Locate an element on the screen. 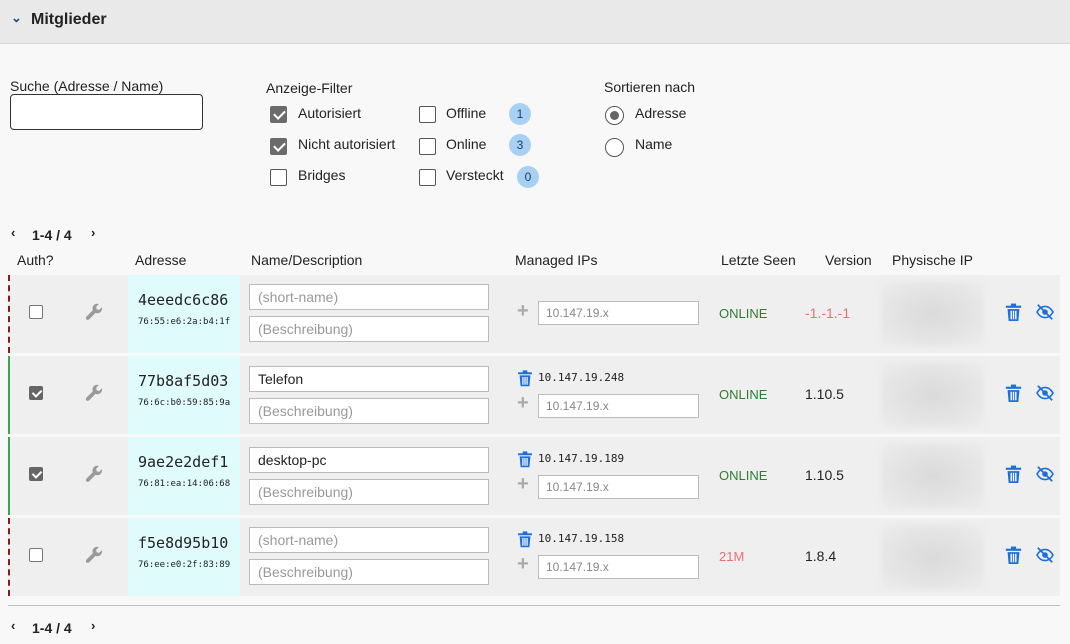  hidden-count-badge: 0 is located at coordinates (528, 177).